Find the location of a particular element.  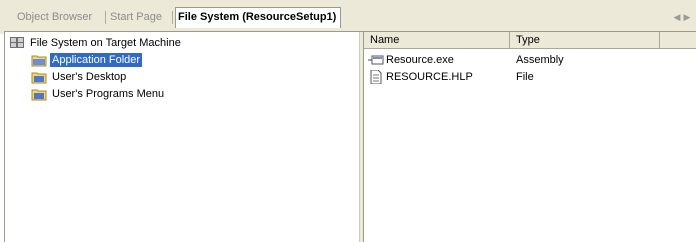

list-item: RESOURCE.HLP File is located at coordinates (530, 77).